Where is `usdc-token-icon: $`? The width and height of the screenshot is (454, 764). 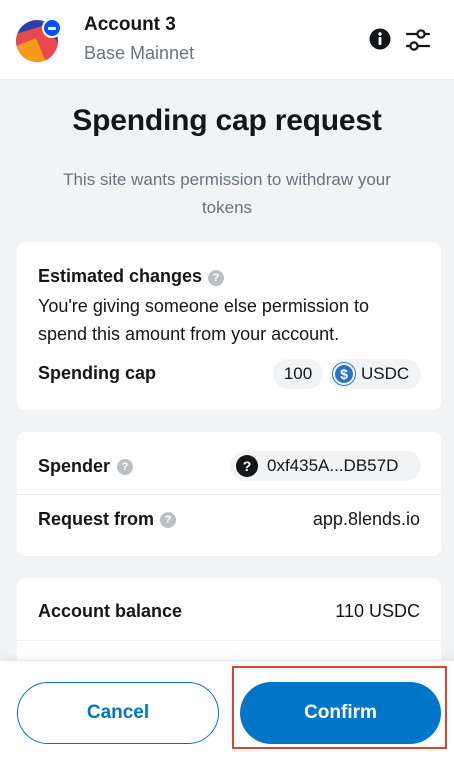
usdc-token-icon: $ is located at coordinates (344, 374).